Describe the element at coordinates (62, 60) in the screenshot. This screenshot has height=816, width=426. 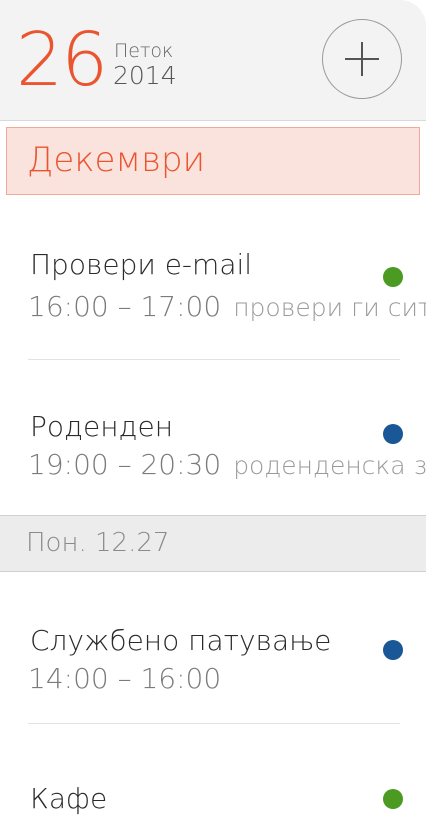
I see `date-day-number: 26` at that location.